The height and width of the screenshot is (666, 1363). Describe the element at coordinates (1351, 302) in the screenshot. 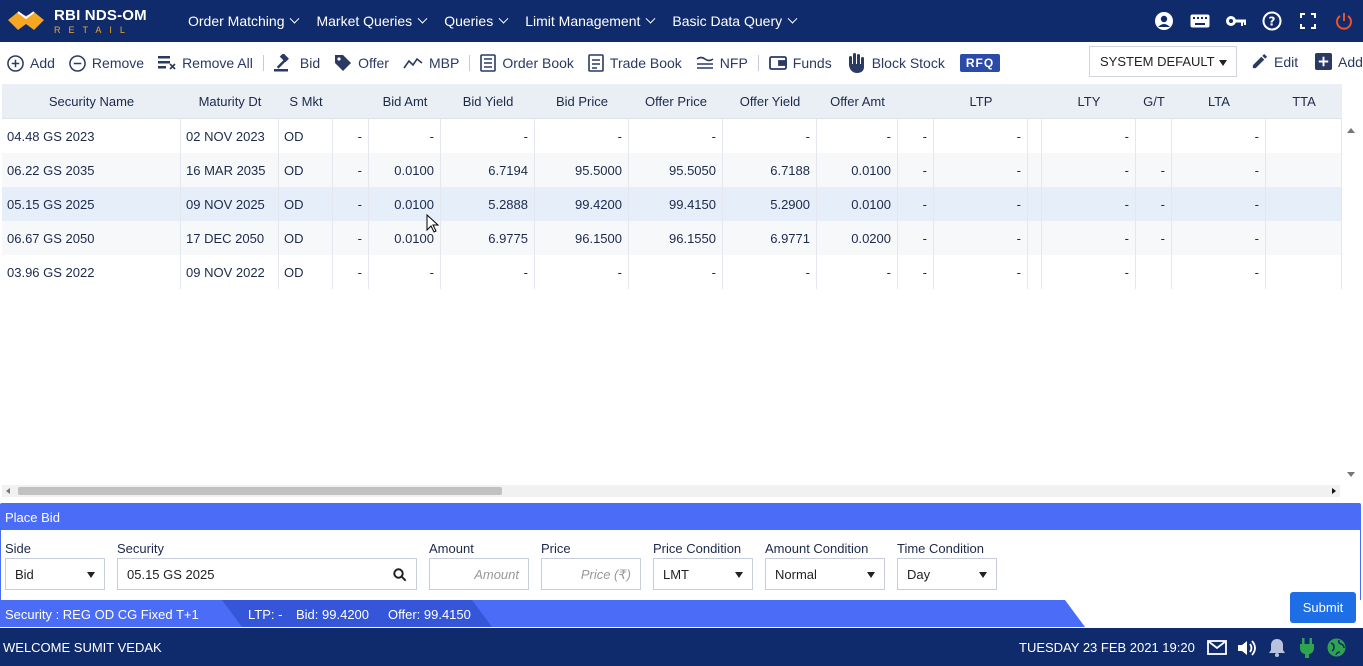

I see `vertical-scrollbar` at that location.